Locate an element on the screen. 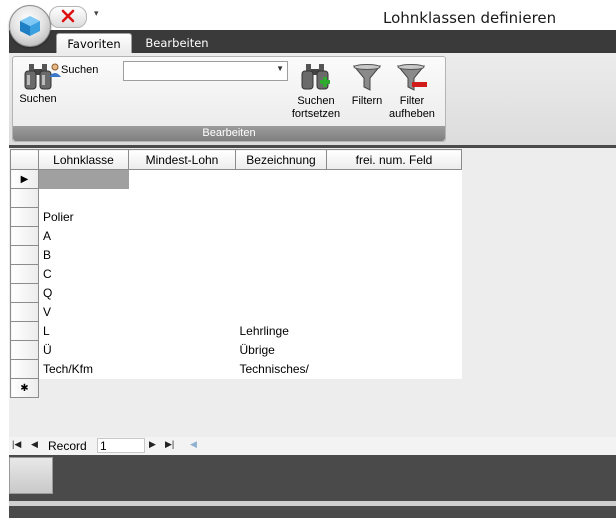 This screenshot has height=518, width=616. table-row: Q is located at coordinates (236, 293).